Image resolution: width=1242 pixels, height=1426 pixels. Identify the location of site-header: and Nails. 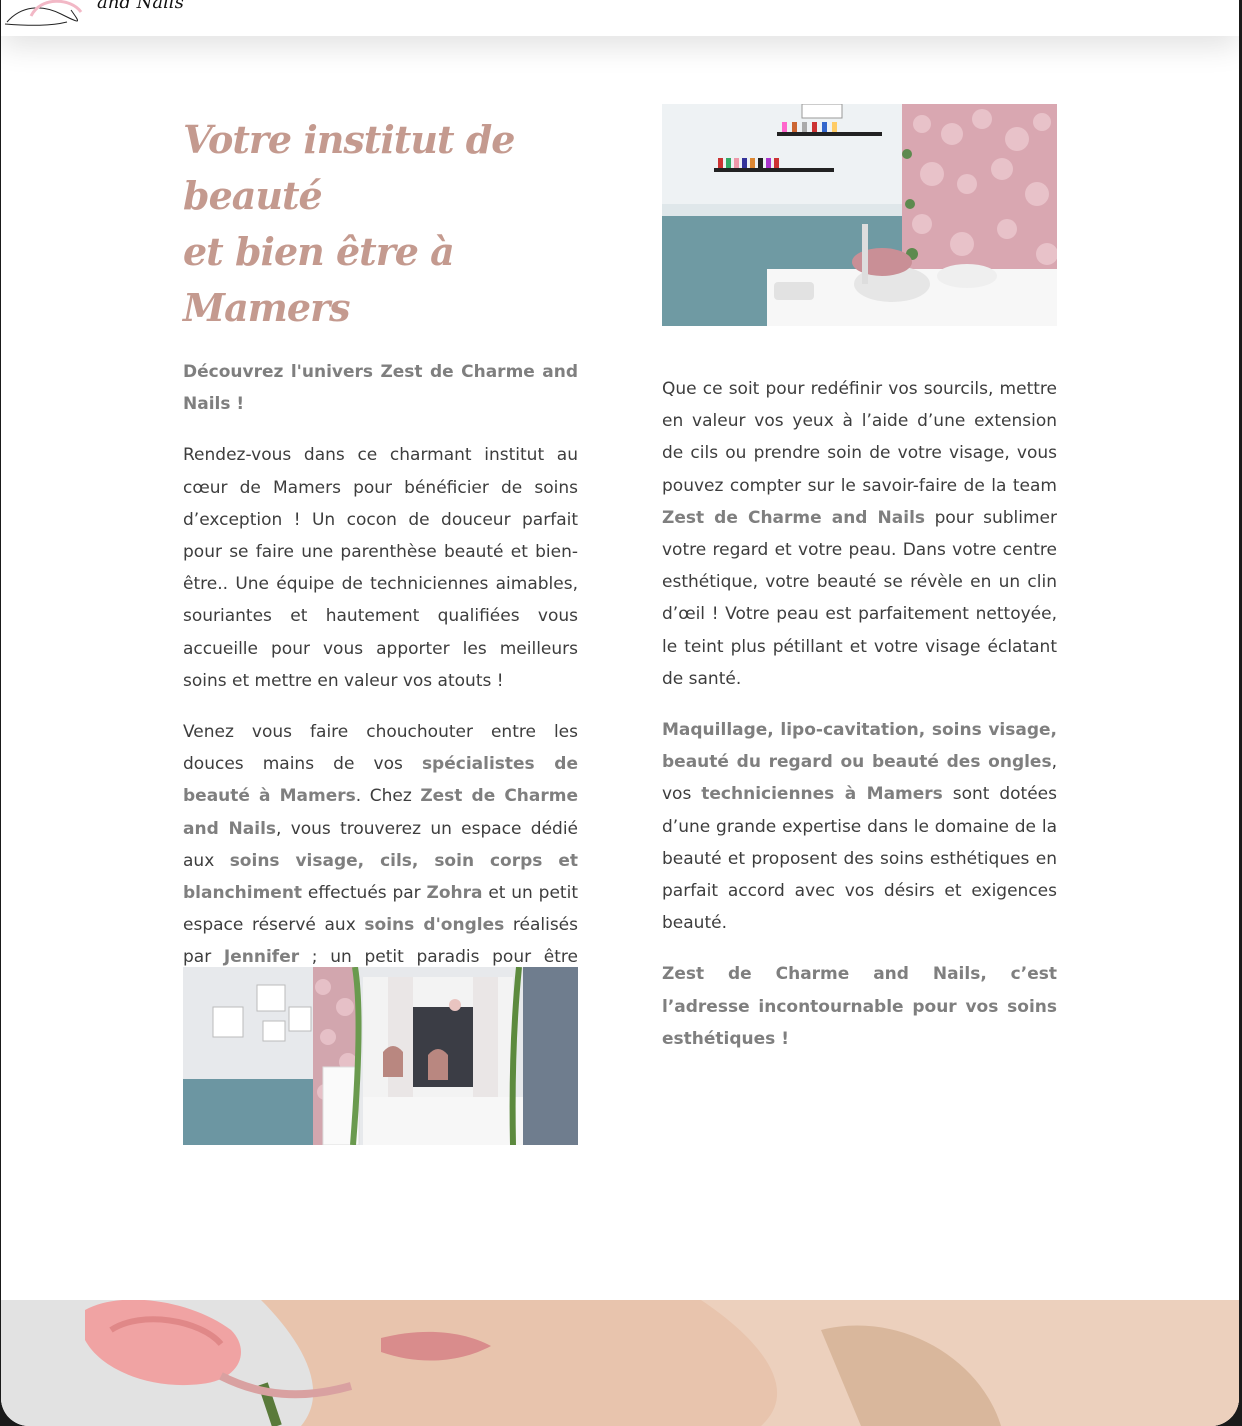
(620, 18).